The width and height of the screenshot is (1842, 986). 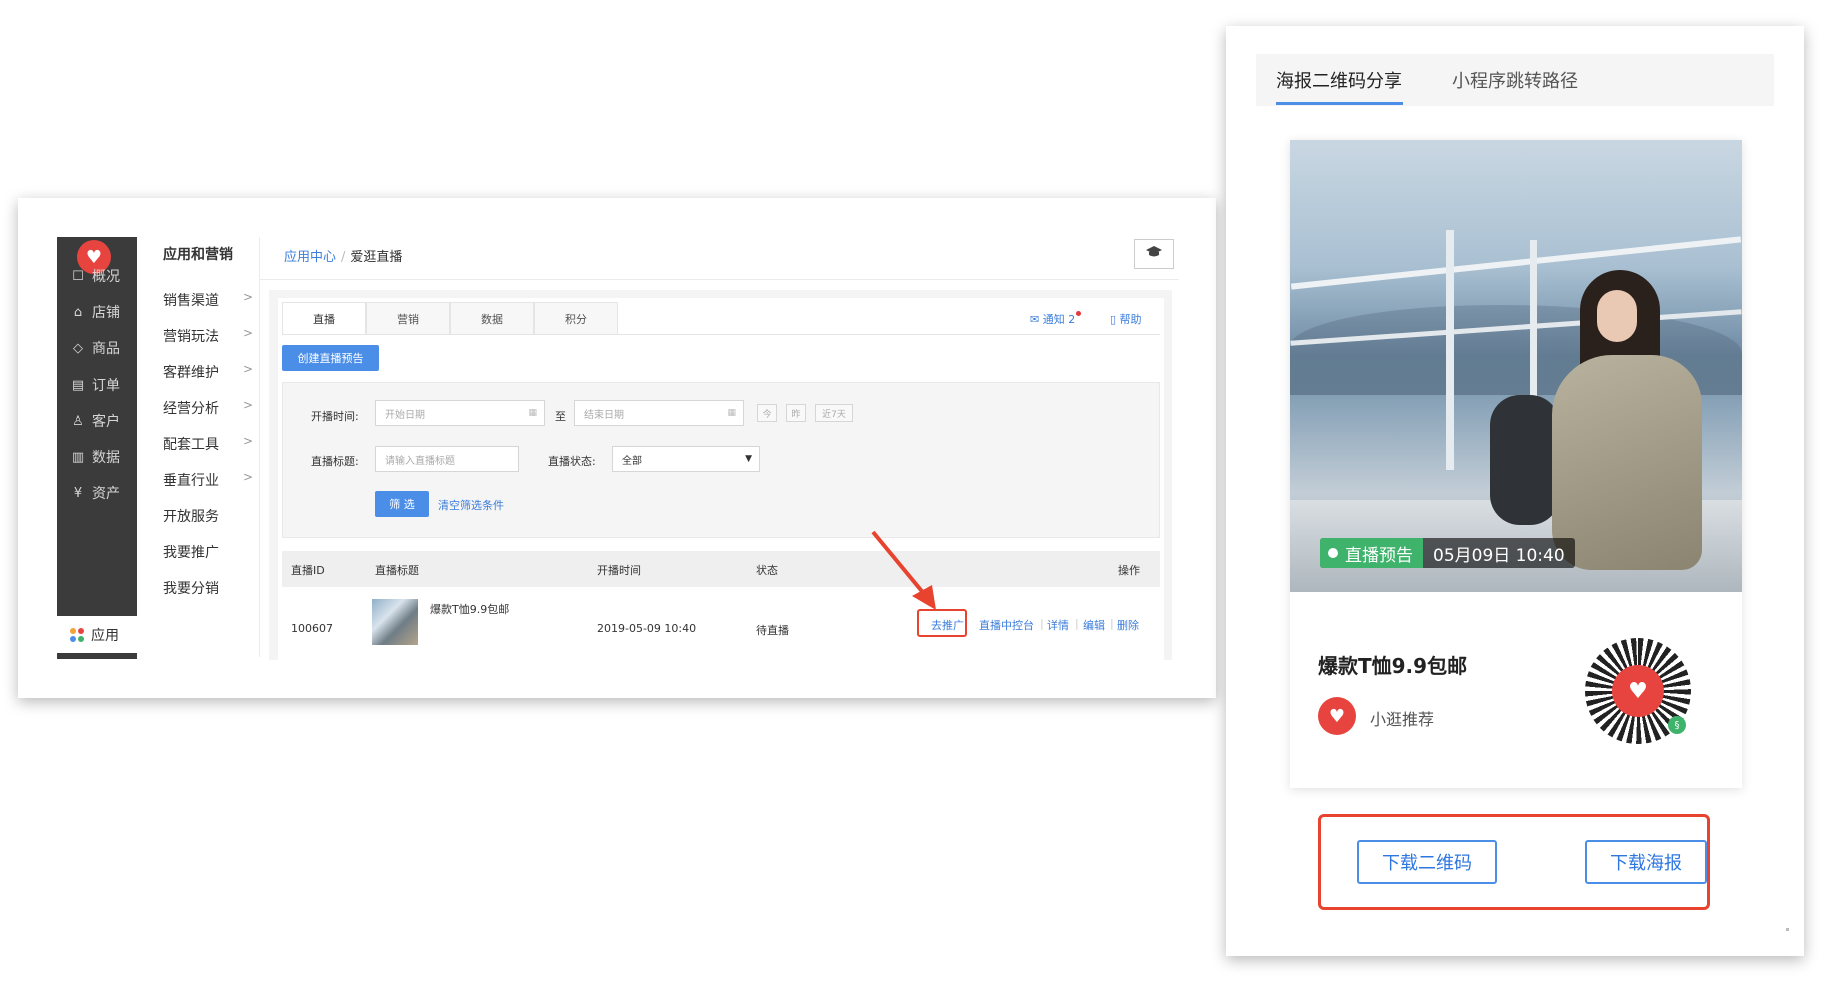 I want to click on active-tab-indicator, so click(x=1339, y=103).